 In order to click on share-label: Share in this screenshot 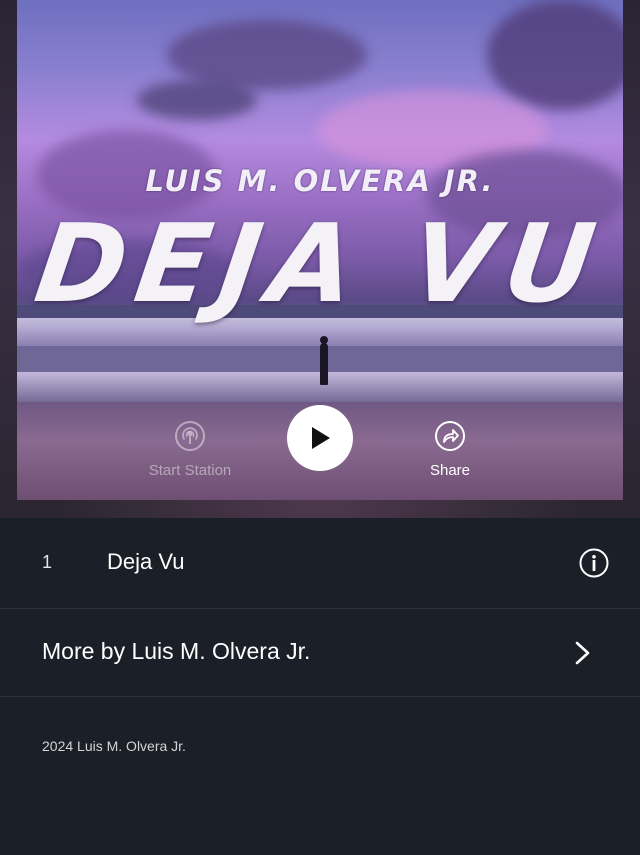, I will do `click(450, 470)`.